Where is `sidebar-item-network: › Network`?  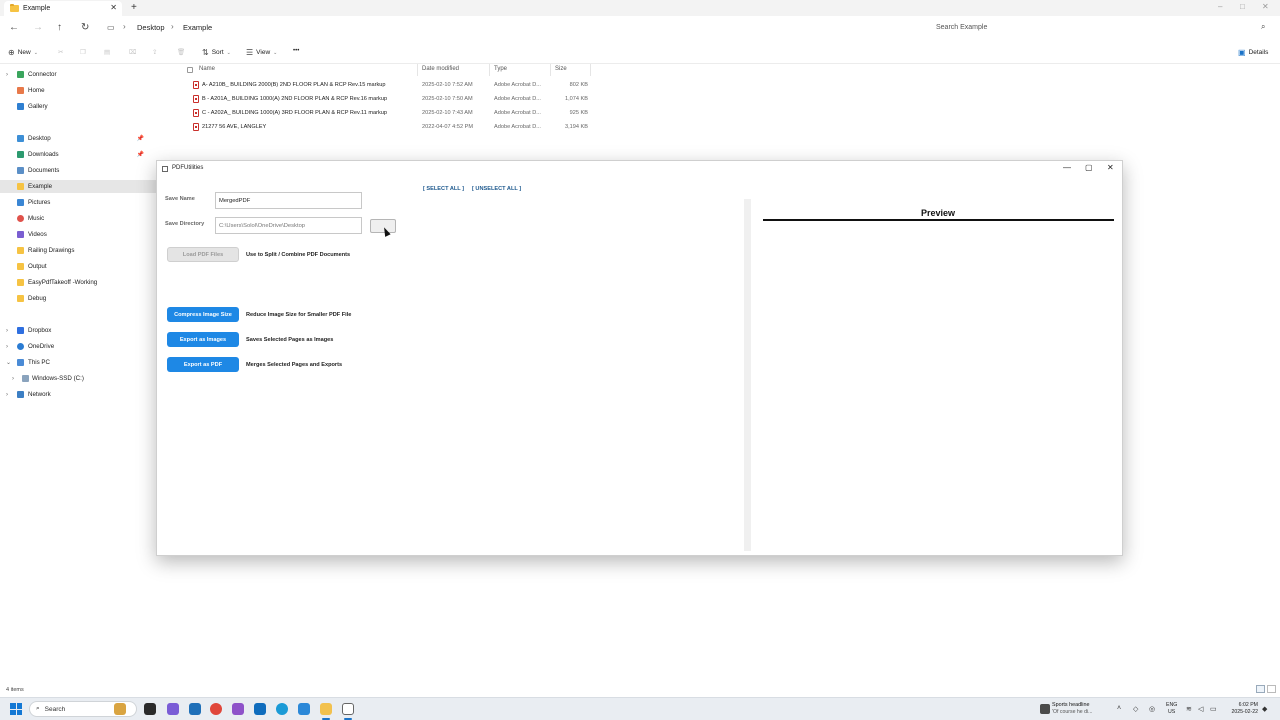 sidebar-item-network: › Network is located at coordinates (78, 394).